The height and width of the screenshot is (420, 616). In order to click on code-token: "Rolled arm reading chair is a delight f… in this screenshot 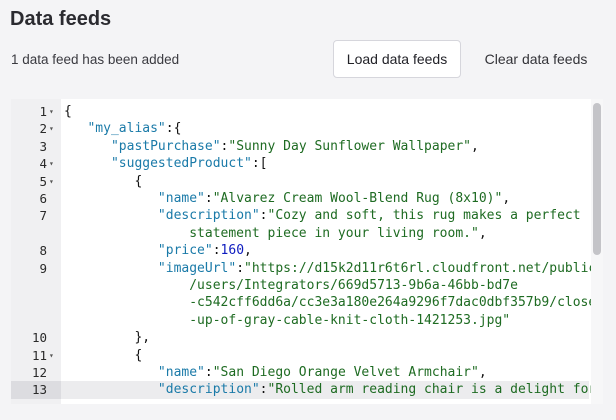, I will do `click(432, 390)`.